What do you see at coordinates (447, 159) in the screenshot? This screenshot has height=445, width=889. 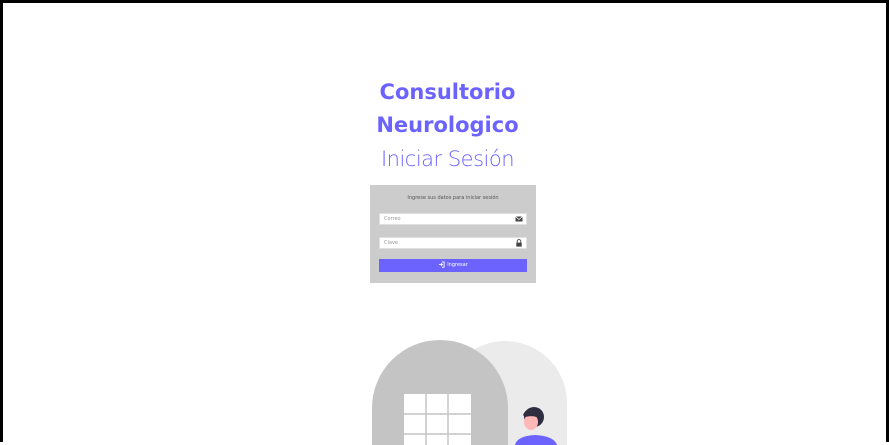 I see `page-subtitle: Iniciar Sesión` at bounding box center [447, 159].